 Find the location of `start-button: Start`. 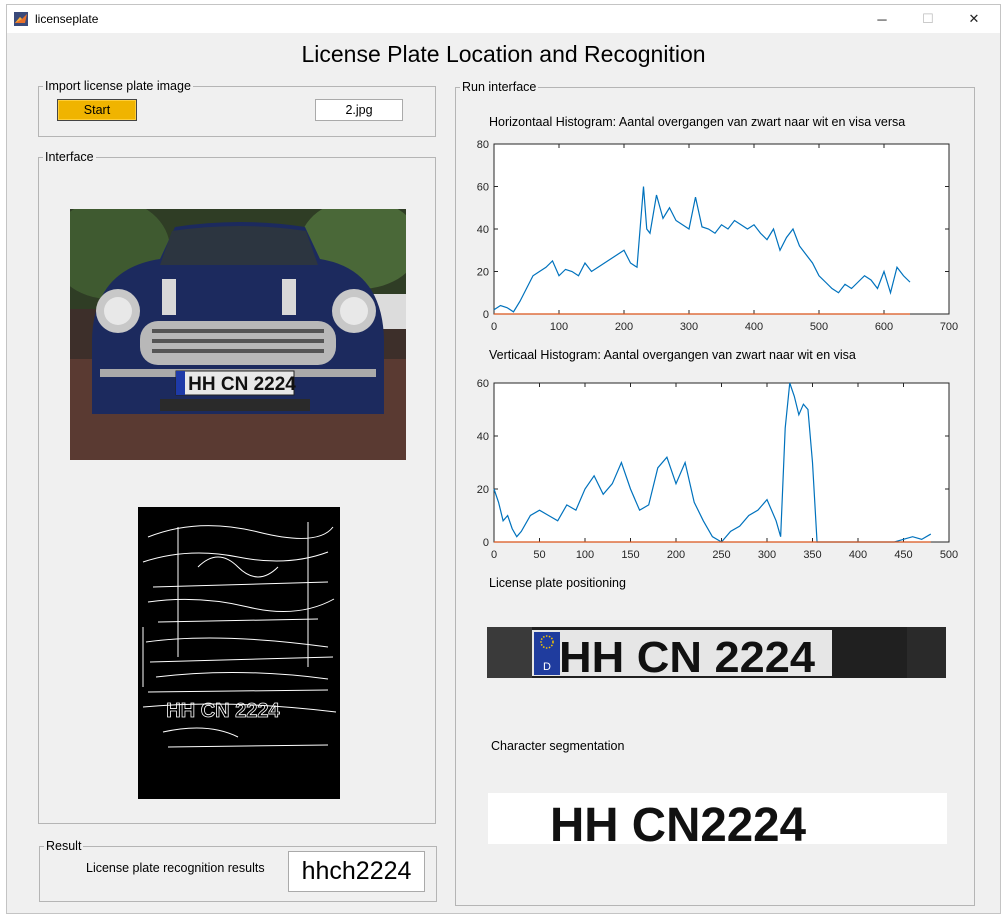

start-button: Start is located at coordinates (97, 110).